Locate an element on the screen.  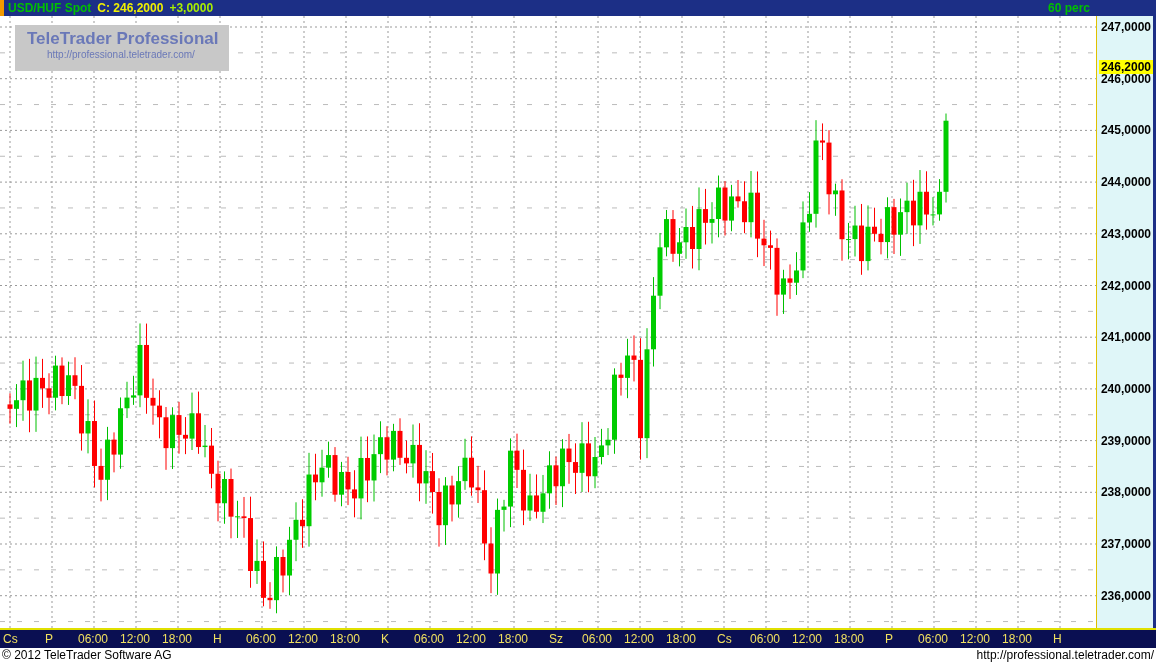
price-label: 239,0000 is located at coordinates (1125, 440).